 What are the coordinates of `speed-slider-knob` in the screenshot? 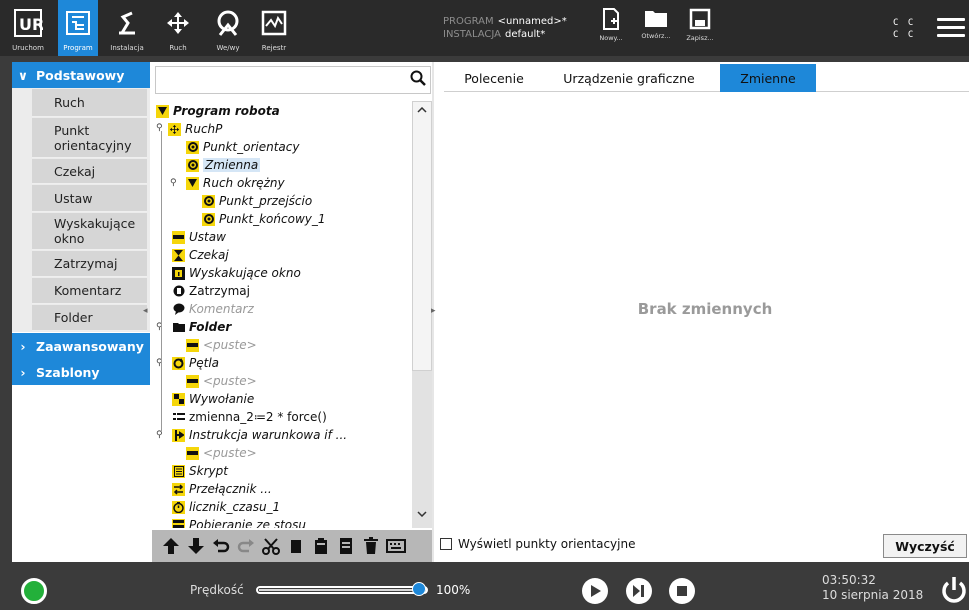 It's located at (419, 589).